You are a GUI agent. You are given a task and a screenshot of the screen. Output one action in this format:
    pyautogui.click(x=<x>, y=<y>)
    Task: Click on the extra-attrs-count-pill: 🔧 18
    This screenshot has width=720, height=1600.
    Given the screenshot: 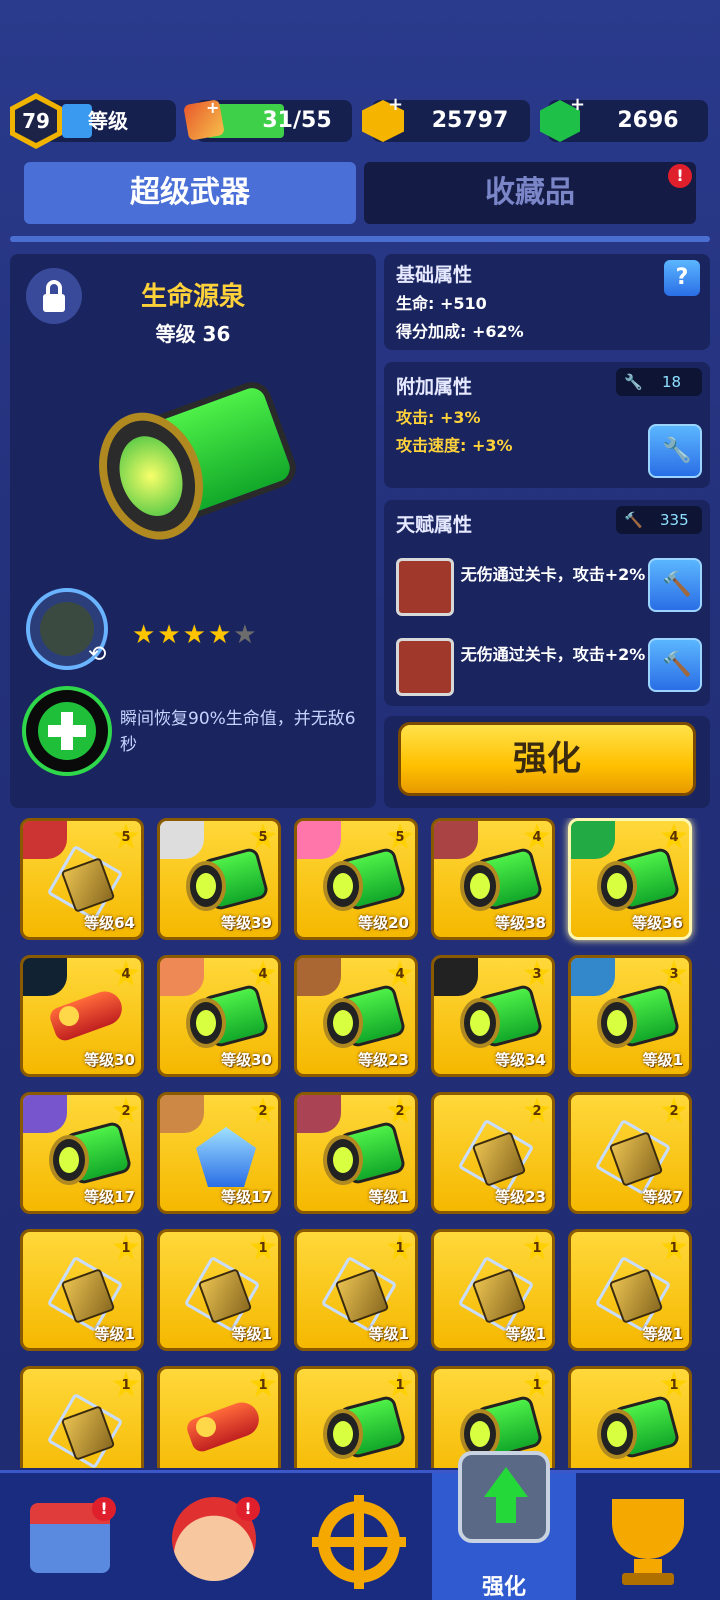 What is the action you would take?
    pyautogui.click(x=659, y=382)
    